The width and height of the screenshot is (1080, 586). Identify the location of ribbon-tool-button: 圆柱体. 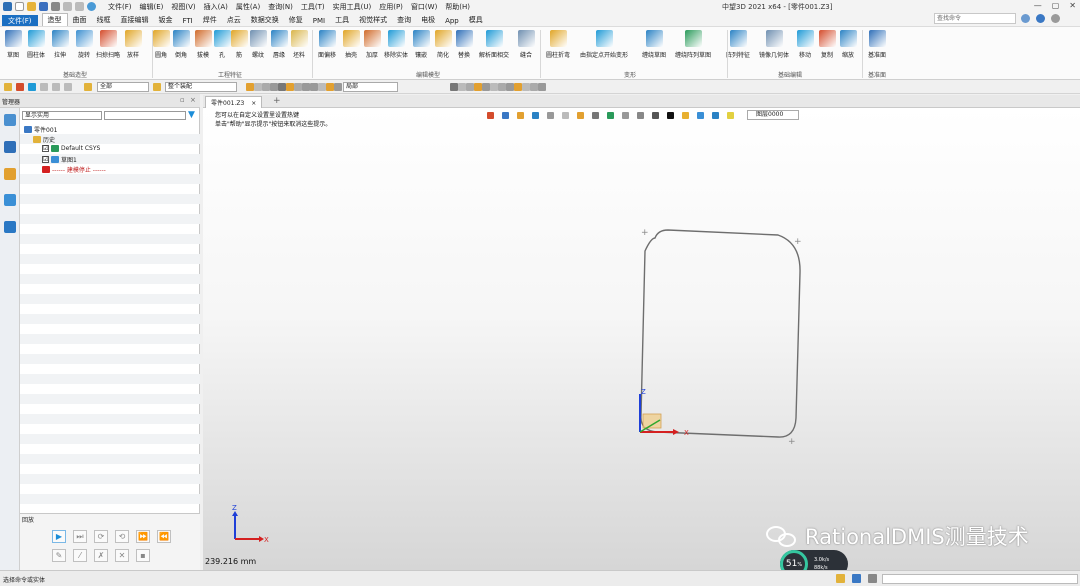
(36, 44).